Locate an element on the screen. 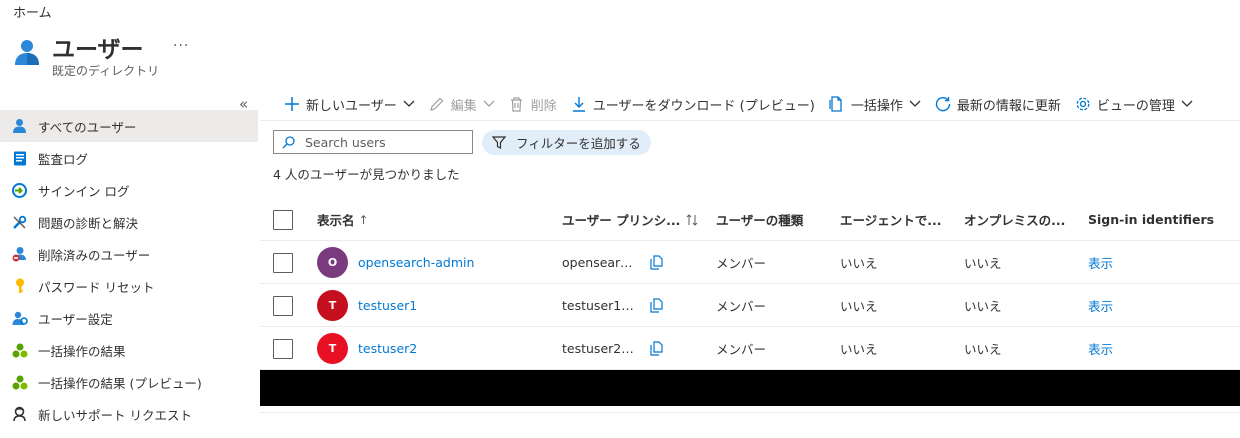  pencil-icon is located at coordinates (437, 104).